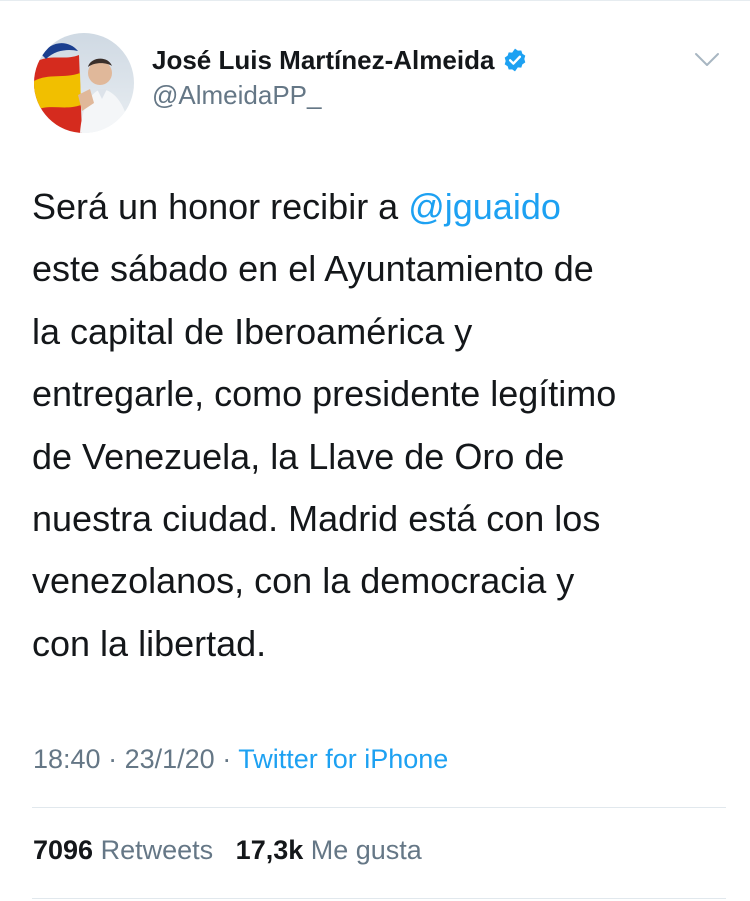 The width and height of the screenshot is (750, 901). Describe the element at coordinates (227, 850) in the screenshot. I see `tweet-stats: 7096 Retweets 17,3k Me gusta` at that location.